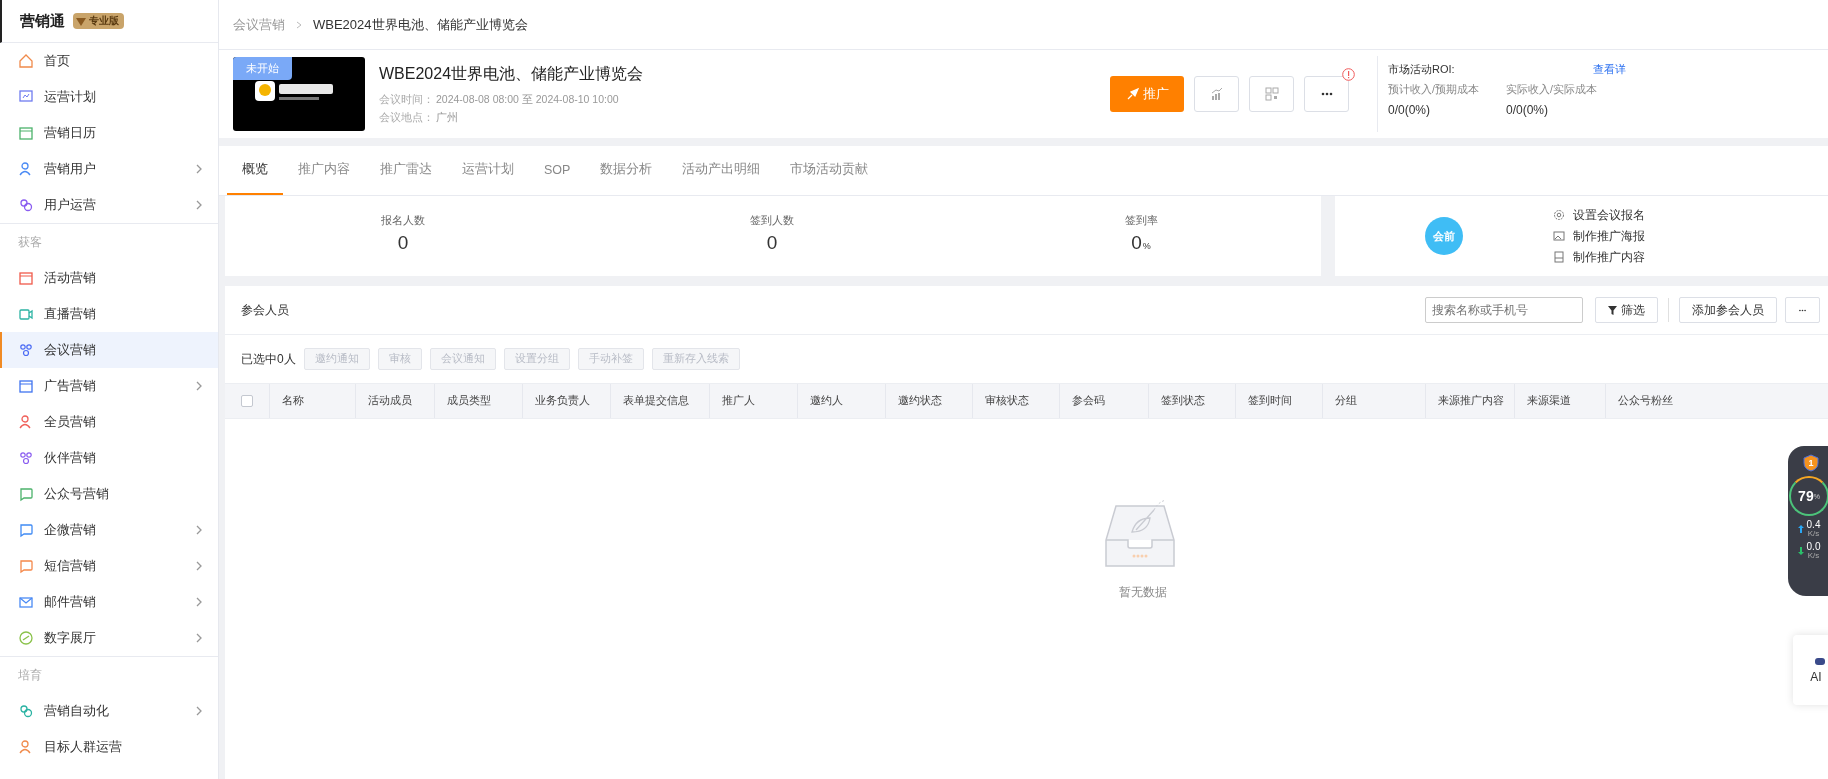 The width and height of the screenshot is (1828, 779). What do you see at coordinates (1444, 236) in the screenshot?
I see `stage-badge: 会前` at bounding box center [1444, 236].